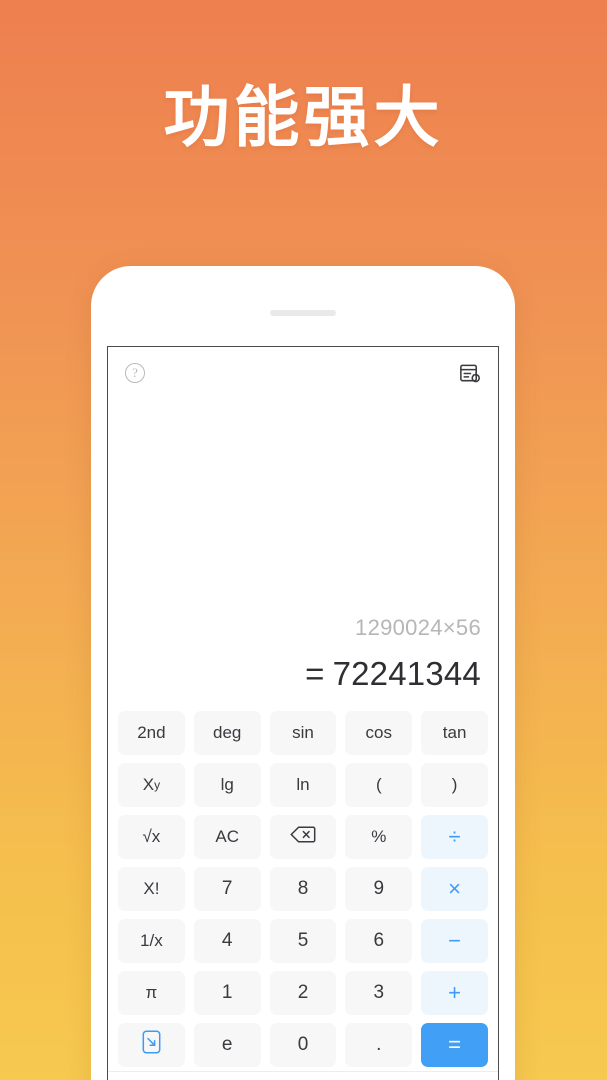  I want to click on key-9: 9, so click(379, 889).